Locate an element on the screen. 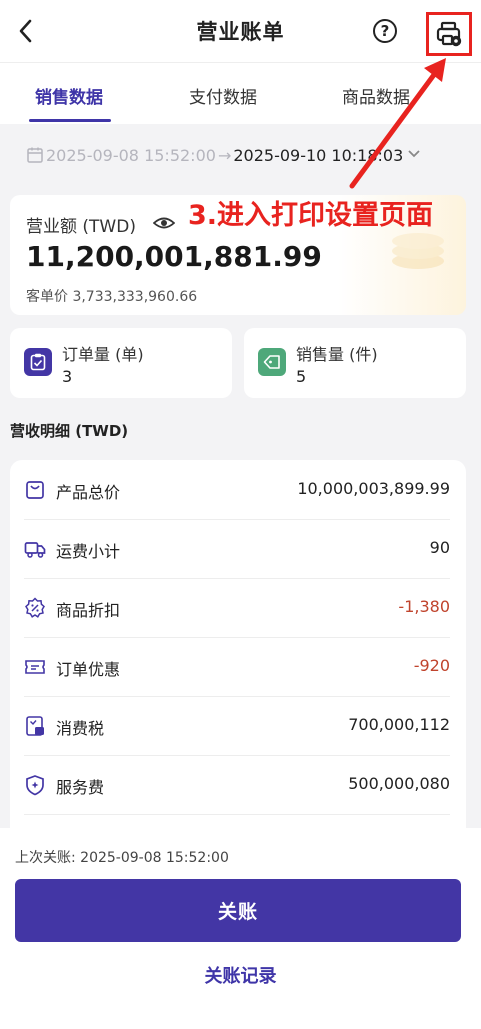 This screenshot has width=481, height=1029. print-settings-button is located at coordinates (449, 34).